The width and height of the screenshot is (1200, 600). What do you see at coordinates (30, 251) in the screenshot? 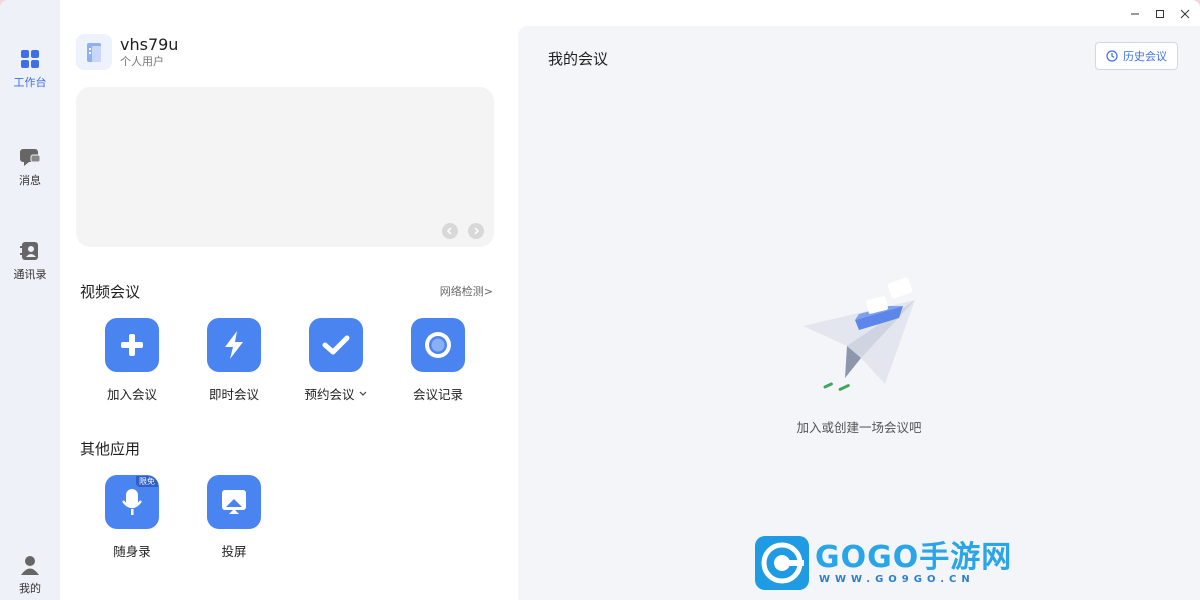
I see `contacts-icon` at bounding box center [30, 251].